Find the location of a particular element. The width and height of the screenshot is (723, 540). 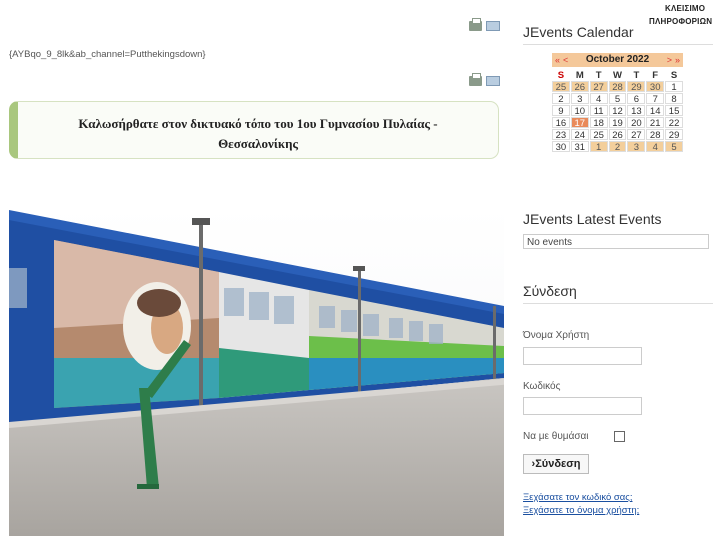

calendar-header: « < October 2022 > » is located at coordinates (617, 60).